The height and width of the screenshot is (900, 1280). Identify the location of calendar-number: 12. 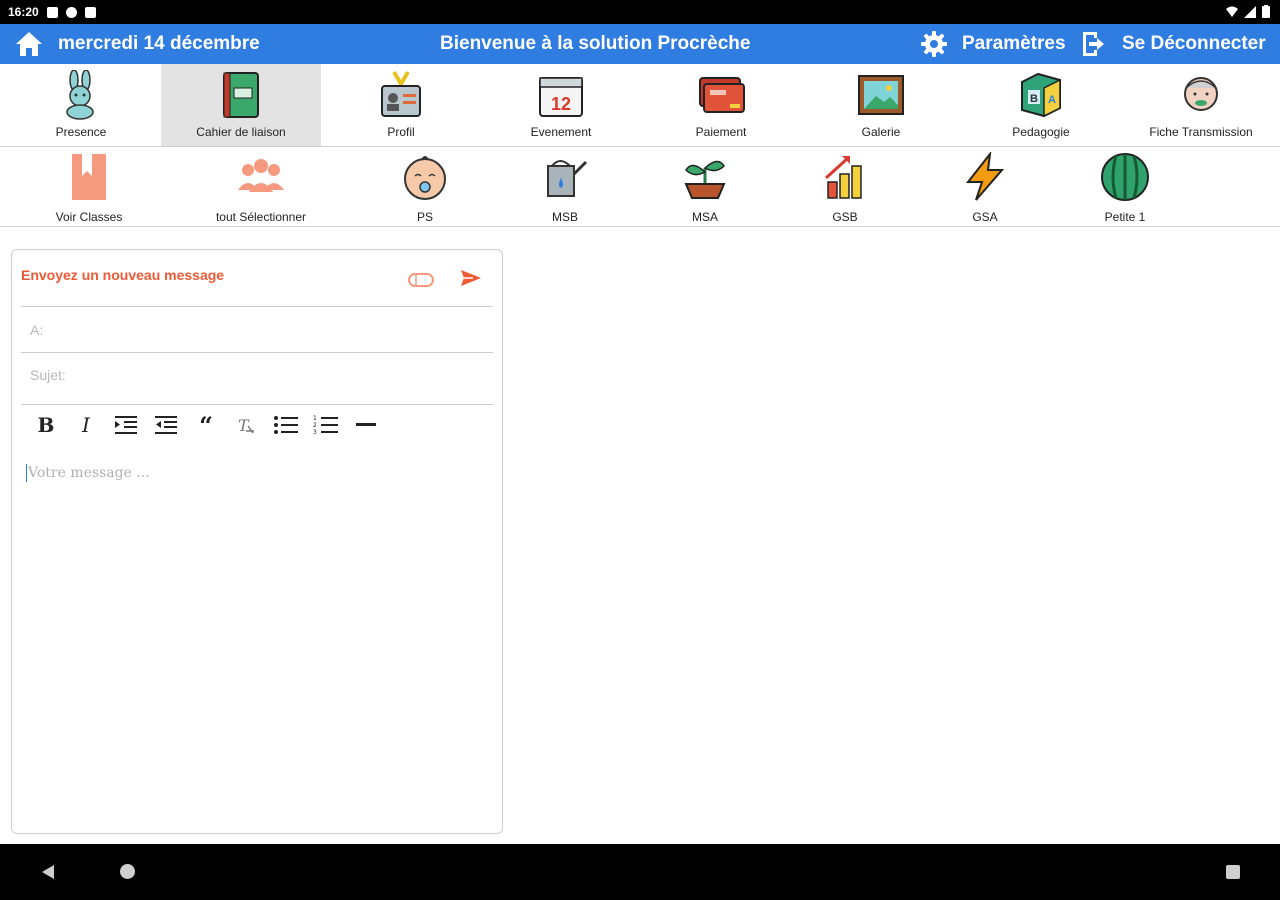
(561, 104).